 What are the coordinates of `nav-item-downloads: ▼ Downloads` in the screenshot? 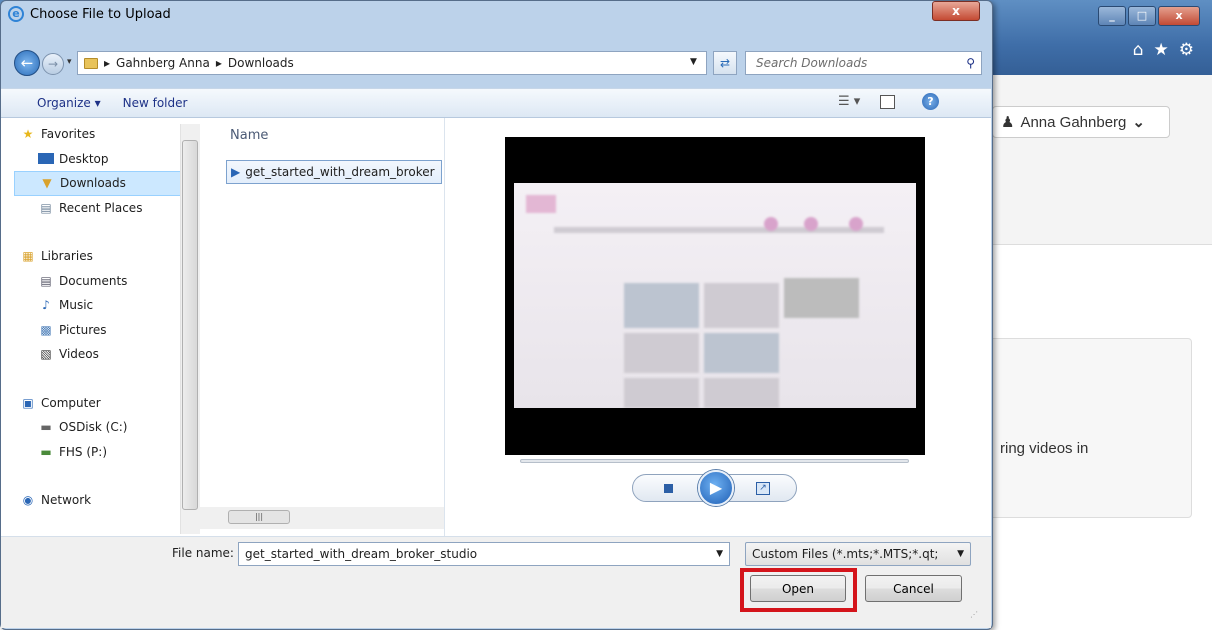 It's located at (106, 183).